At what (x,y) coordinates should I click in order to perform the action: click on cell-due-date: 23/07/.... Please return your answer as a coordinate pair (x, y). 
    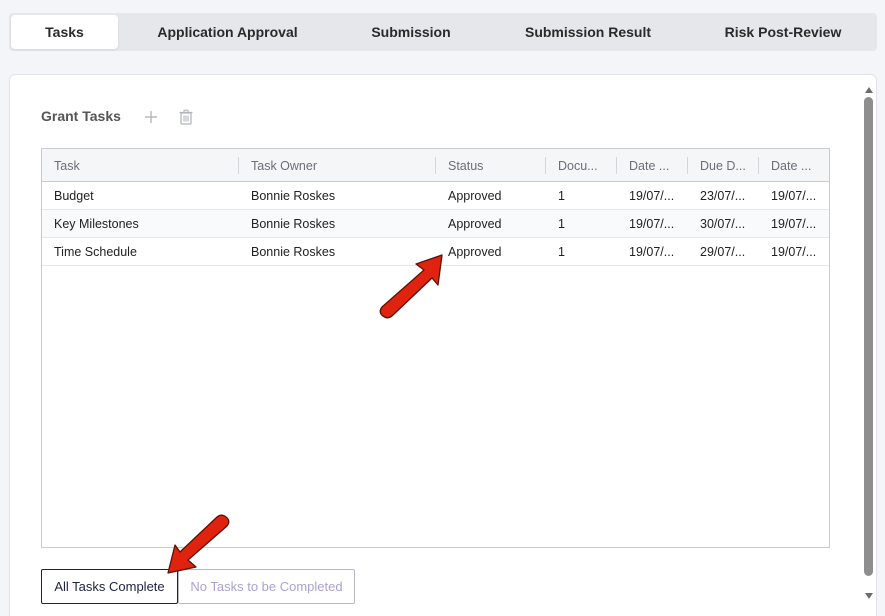
    Looking at the image, I should click on (723, 196).